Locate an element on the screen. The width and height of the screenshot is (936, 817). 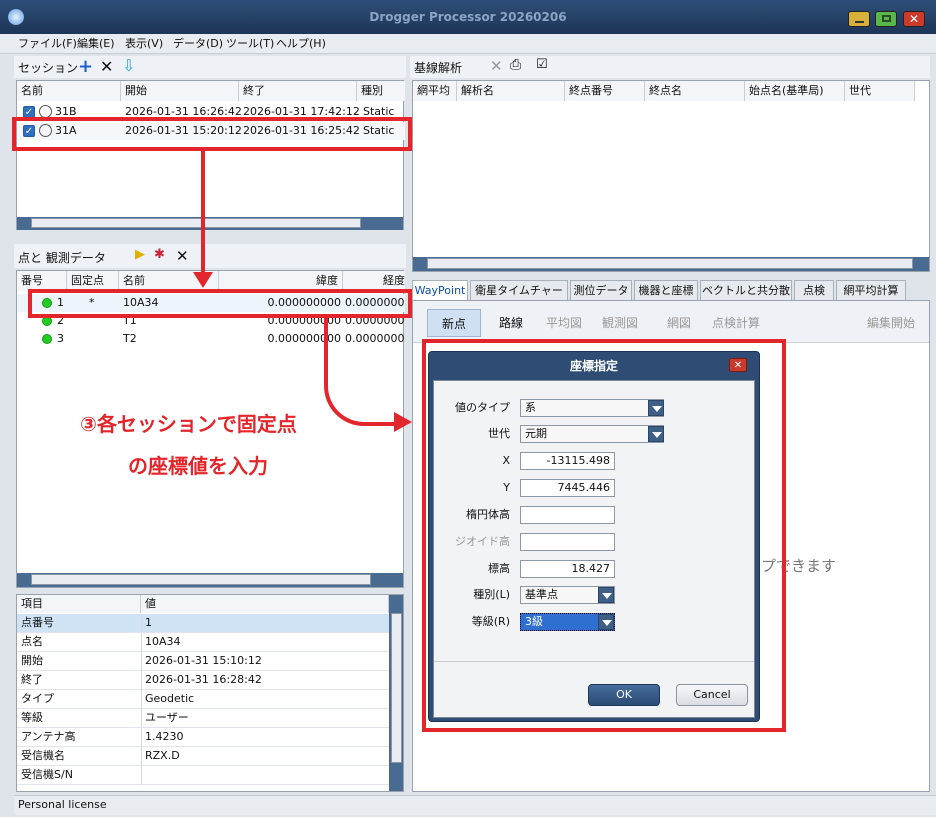
menu-data: データ(D) is located at coordinates (198, 44).